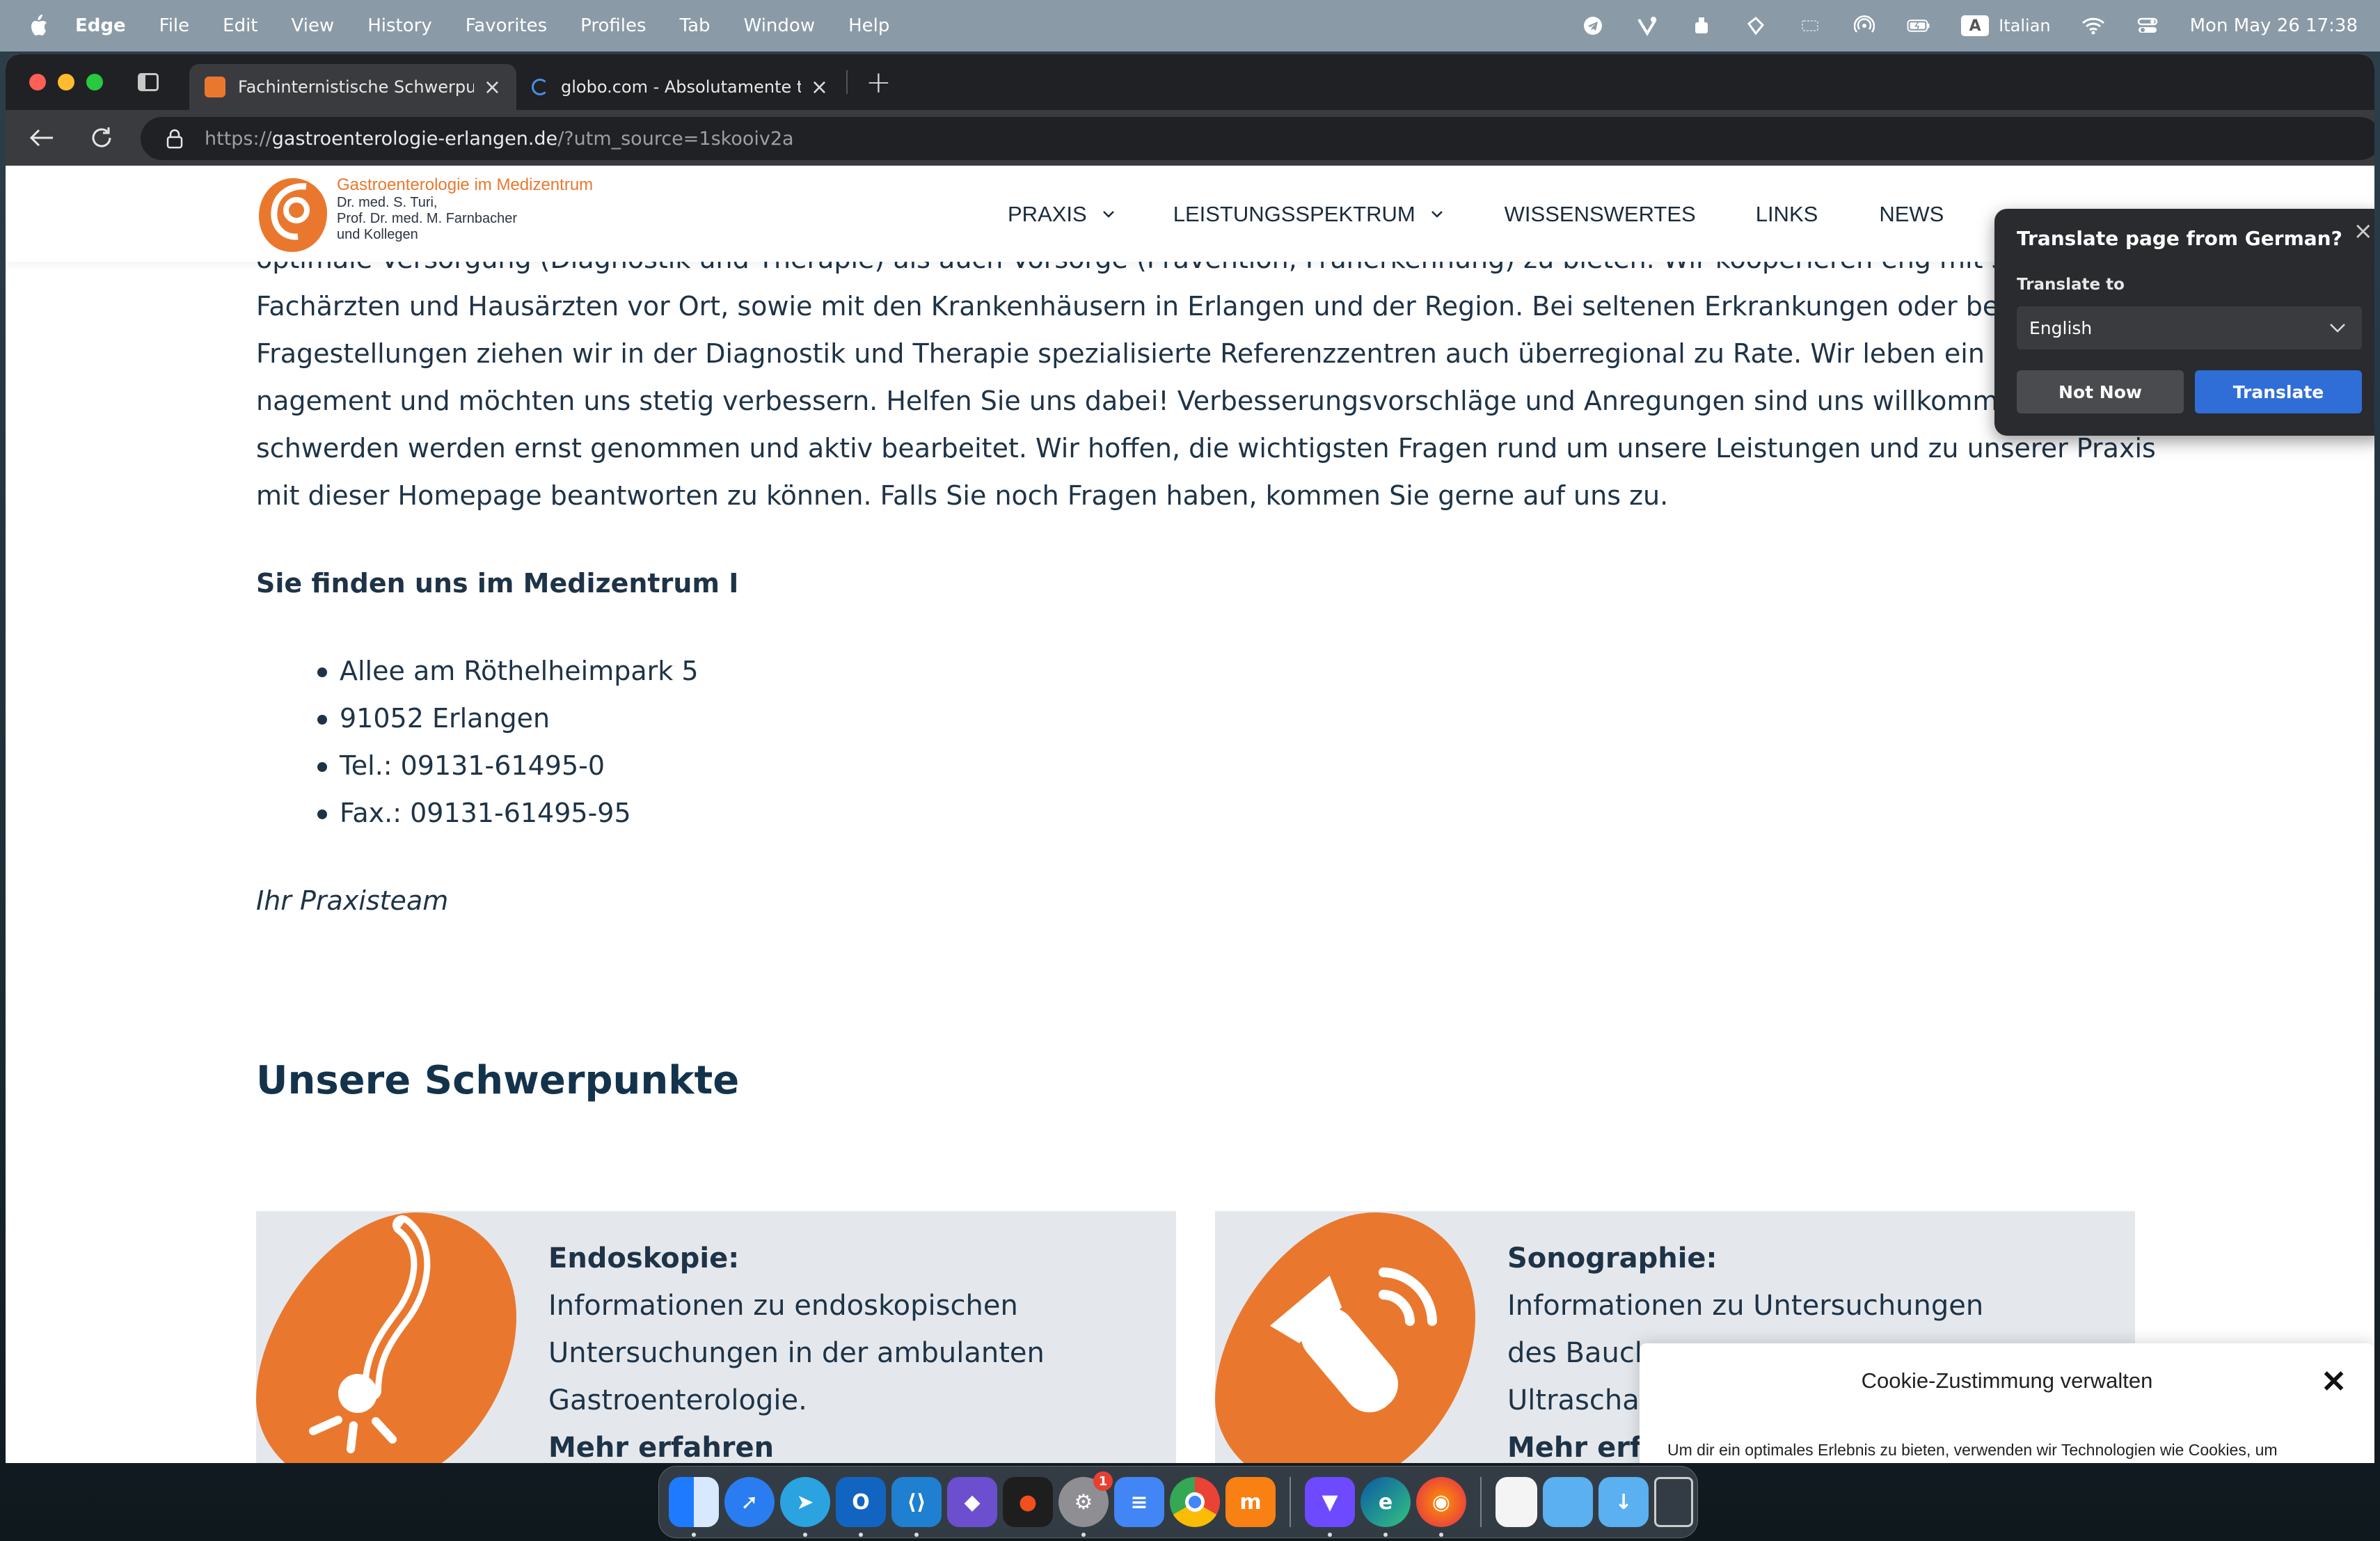 This screenshot has height=1541, width=2380. Describe the element at coordinates (1330, 1507) in the screenshot. I see `proton-vpn-icon: ▼` at that location.